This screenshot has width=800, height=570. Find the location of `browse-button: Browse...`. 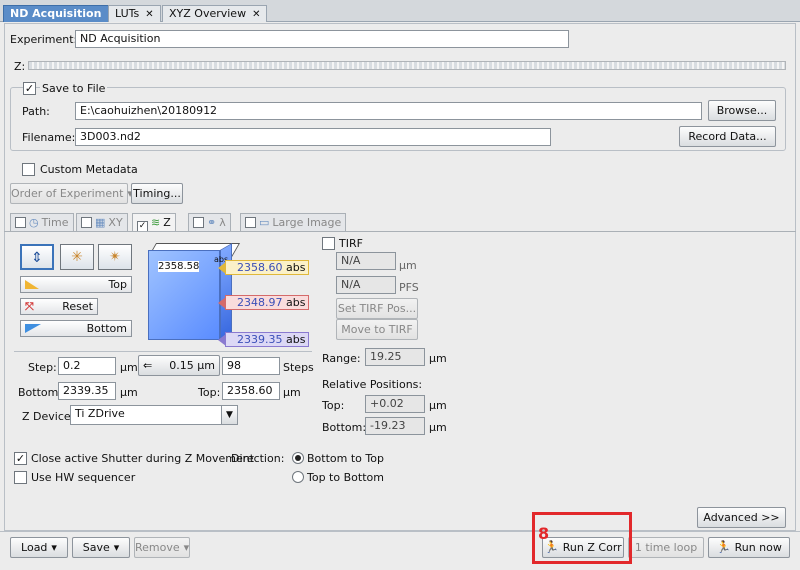

browse-button: Browse... is located at coordinates (742, 110).